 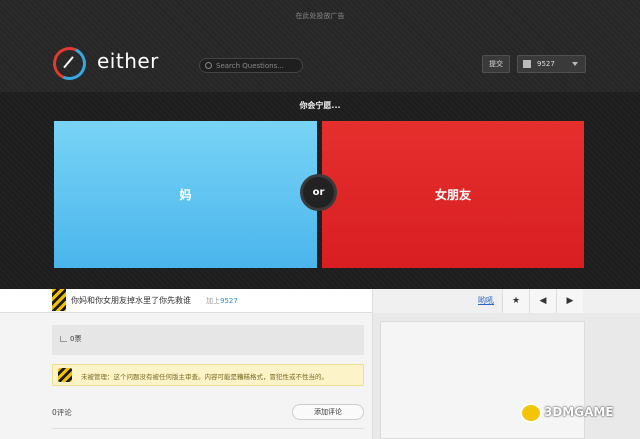 I want to click on option-b-label: 女朋友, so click(x=452, y=195).